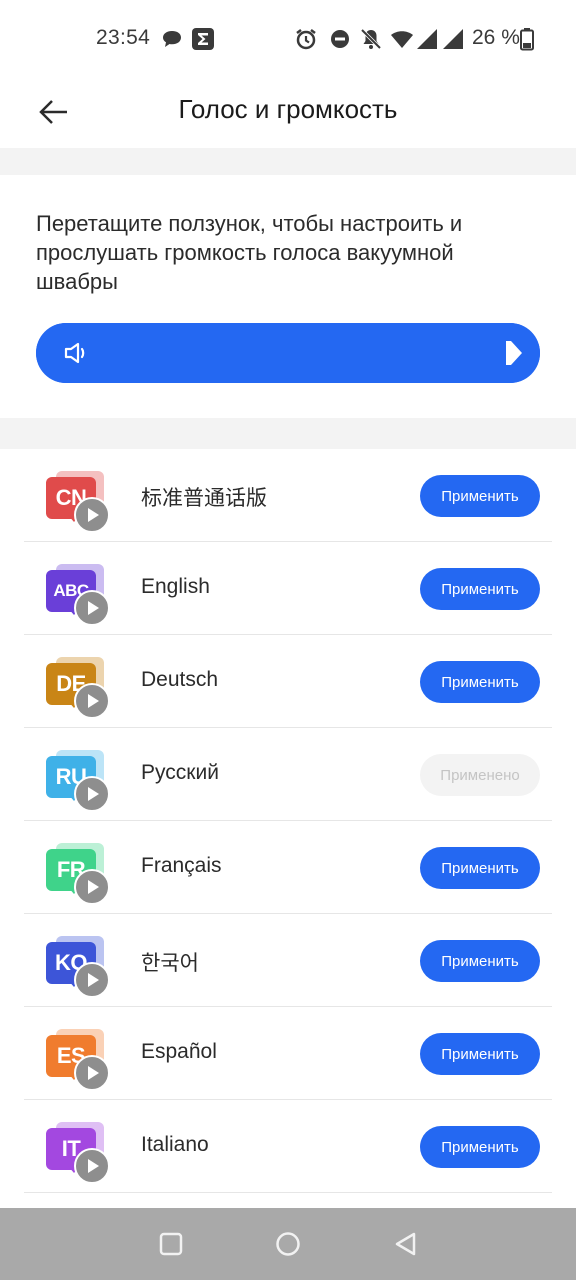 This screenshot has width=576, height=1280. What do you see at coordinates (514, 353) in the screenshot?
I see `slider-handle` at bounding box center [514, 353].